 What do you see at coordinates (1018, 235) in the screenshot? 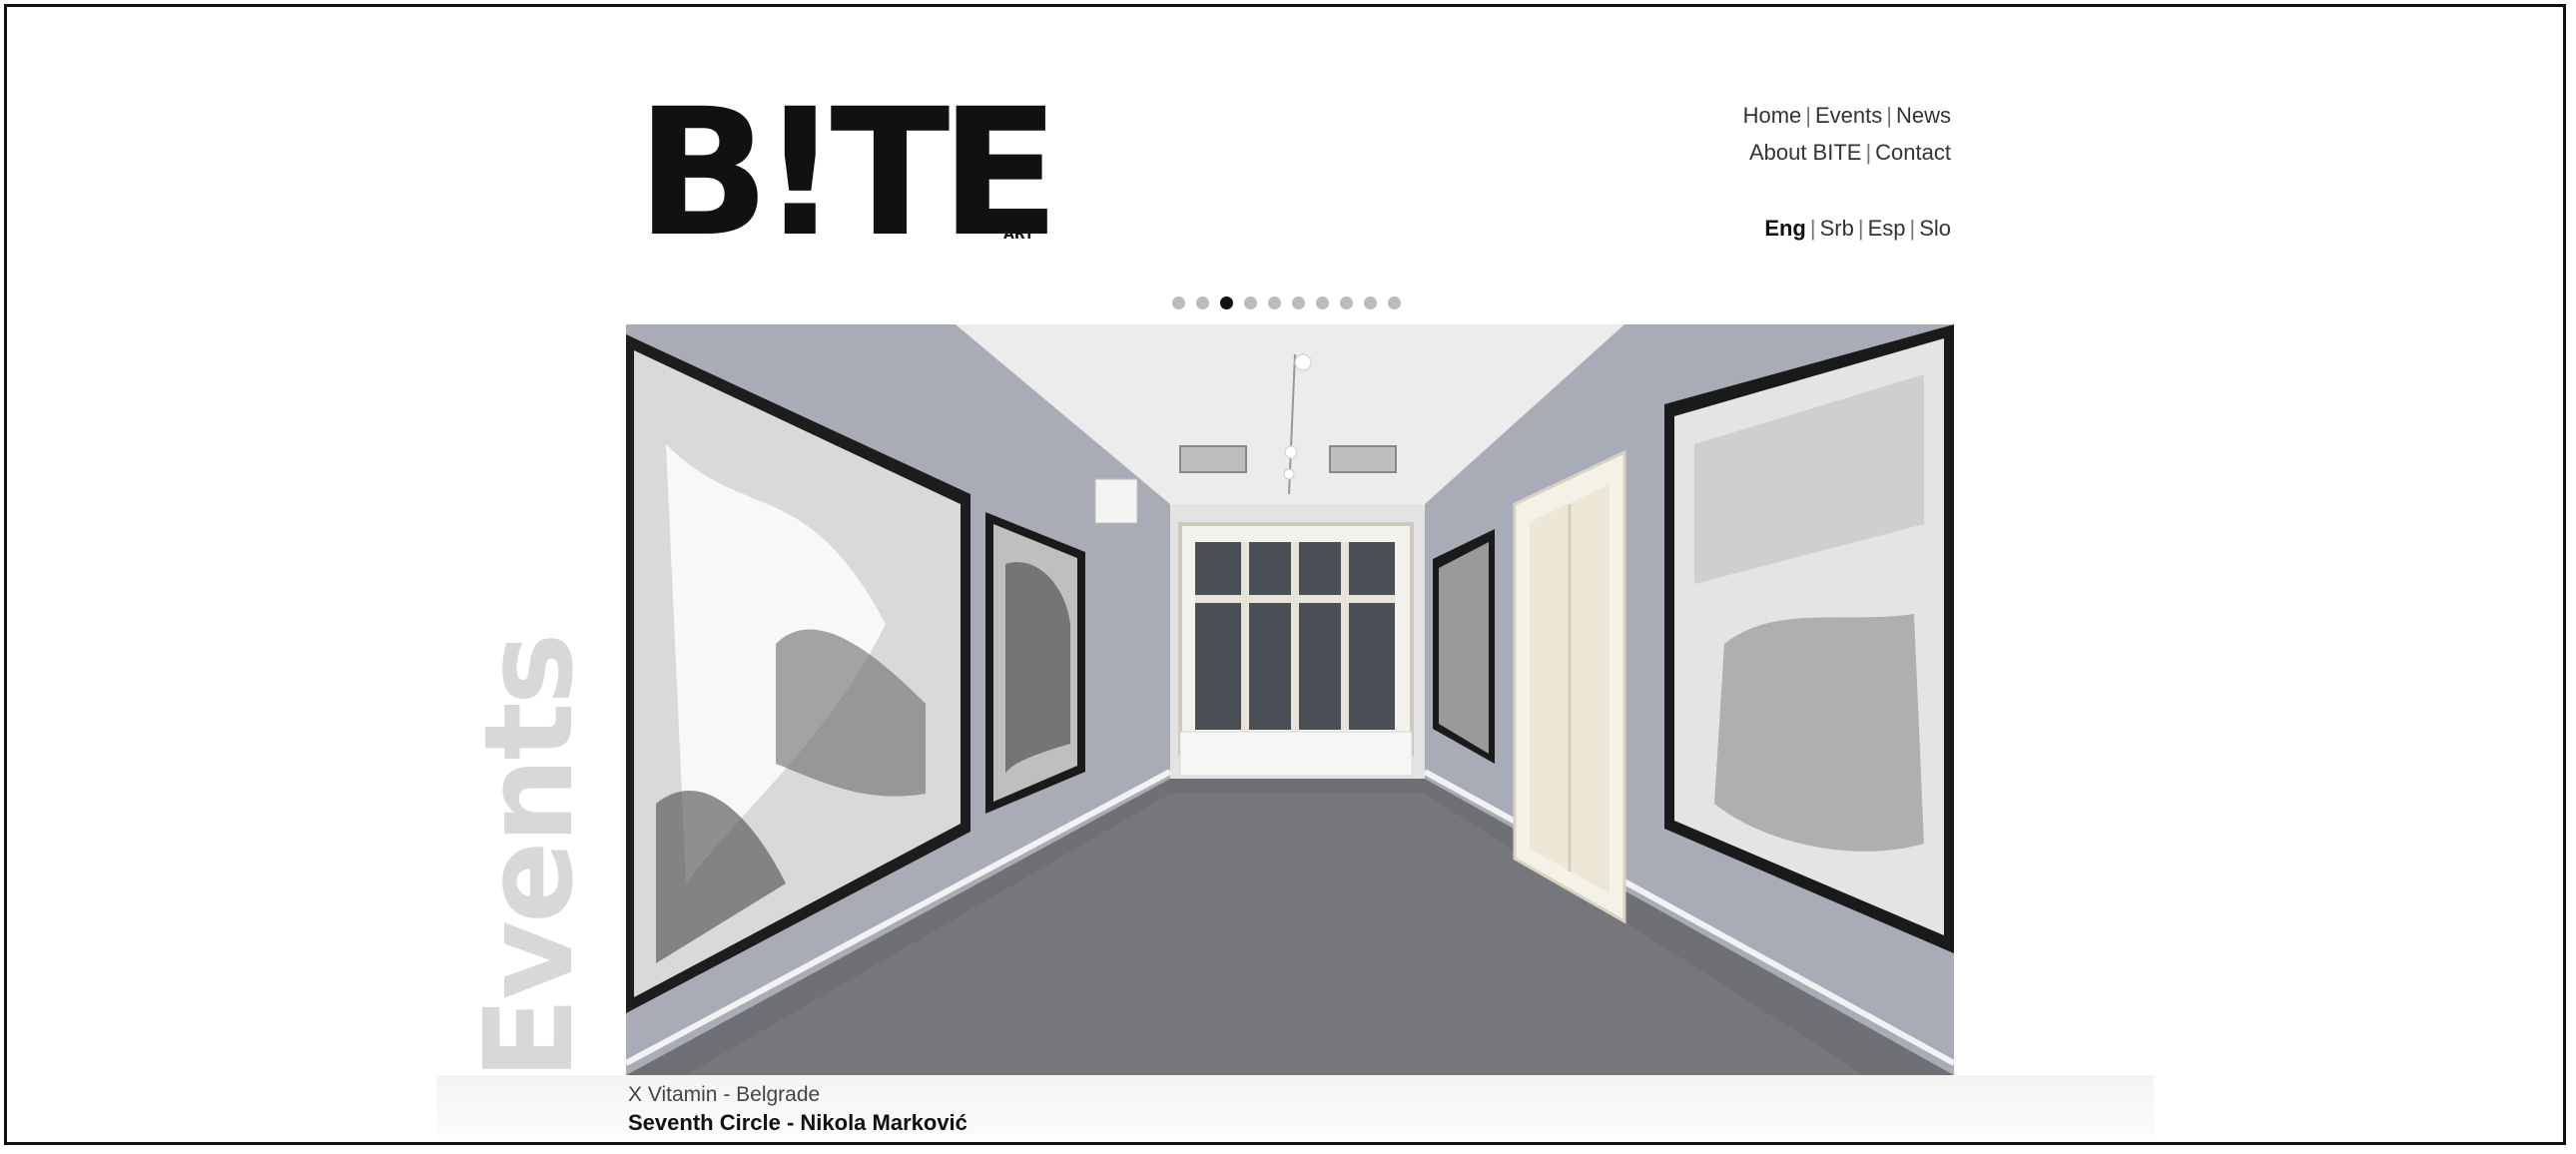
I see `logo-sub-line2: ART` at bounding box center [1018, 235].